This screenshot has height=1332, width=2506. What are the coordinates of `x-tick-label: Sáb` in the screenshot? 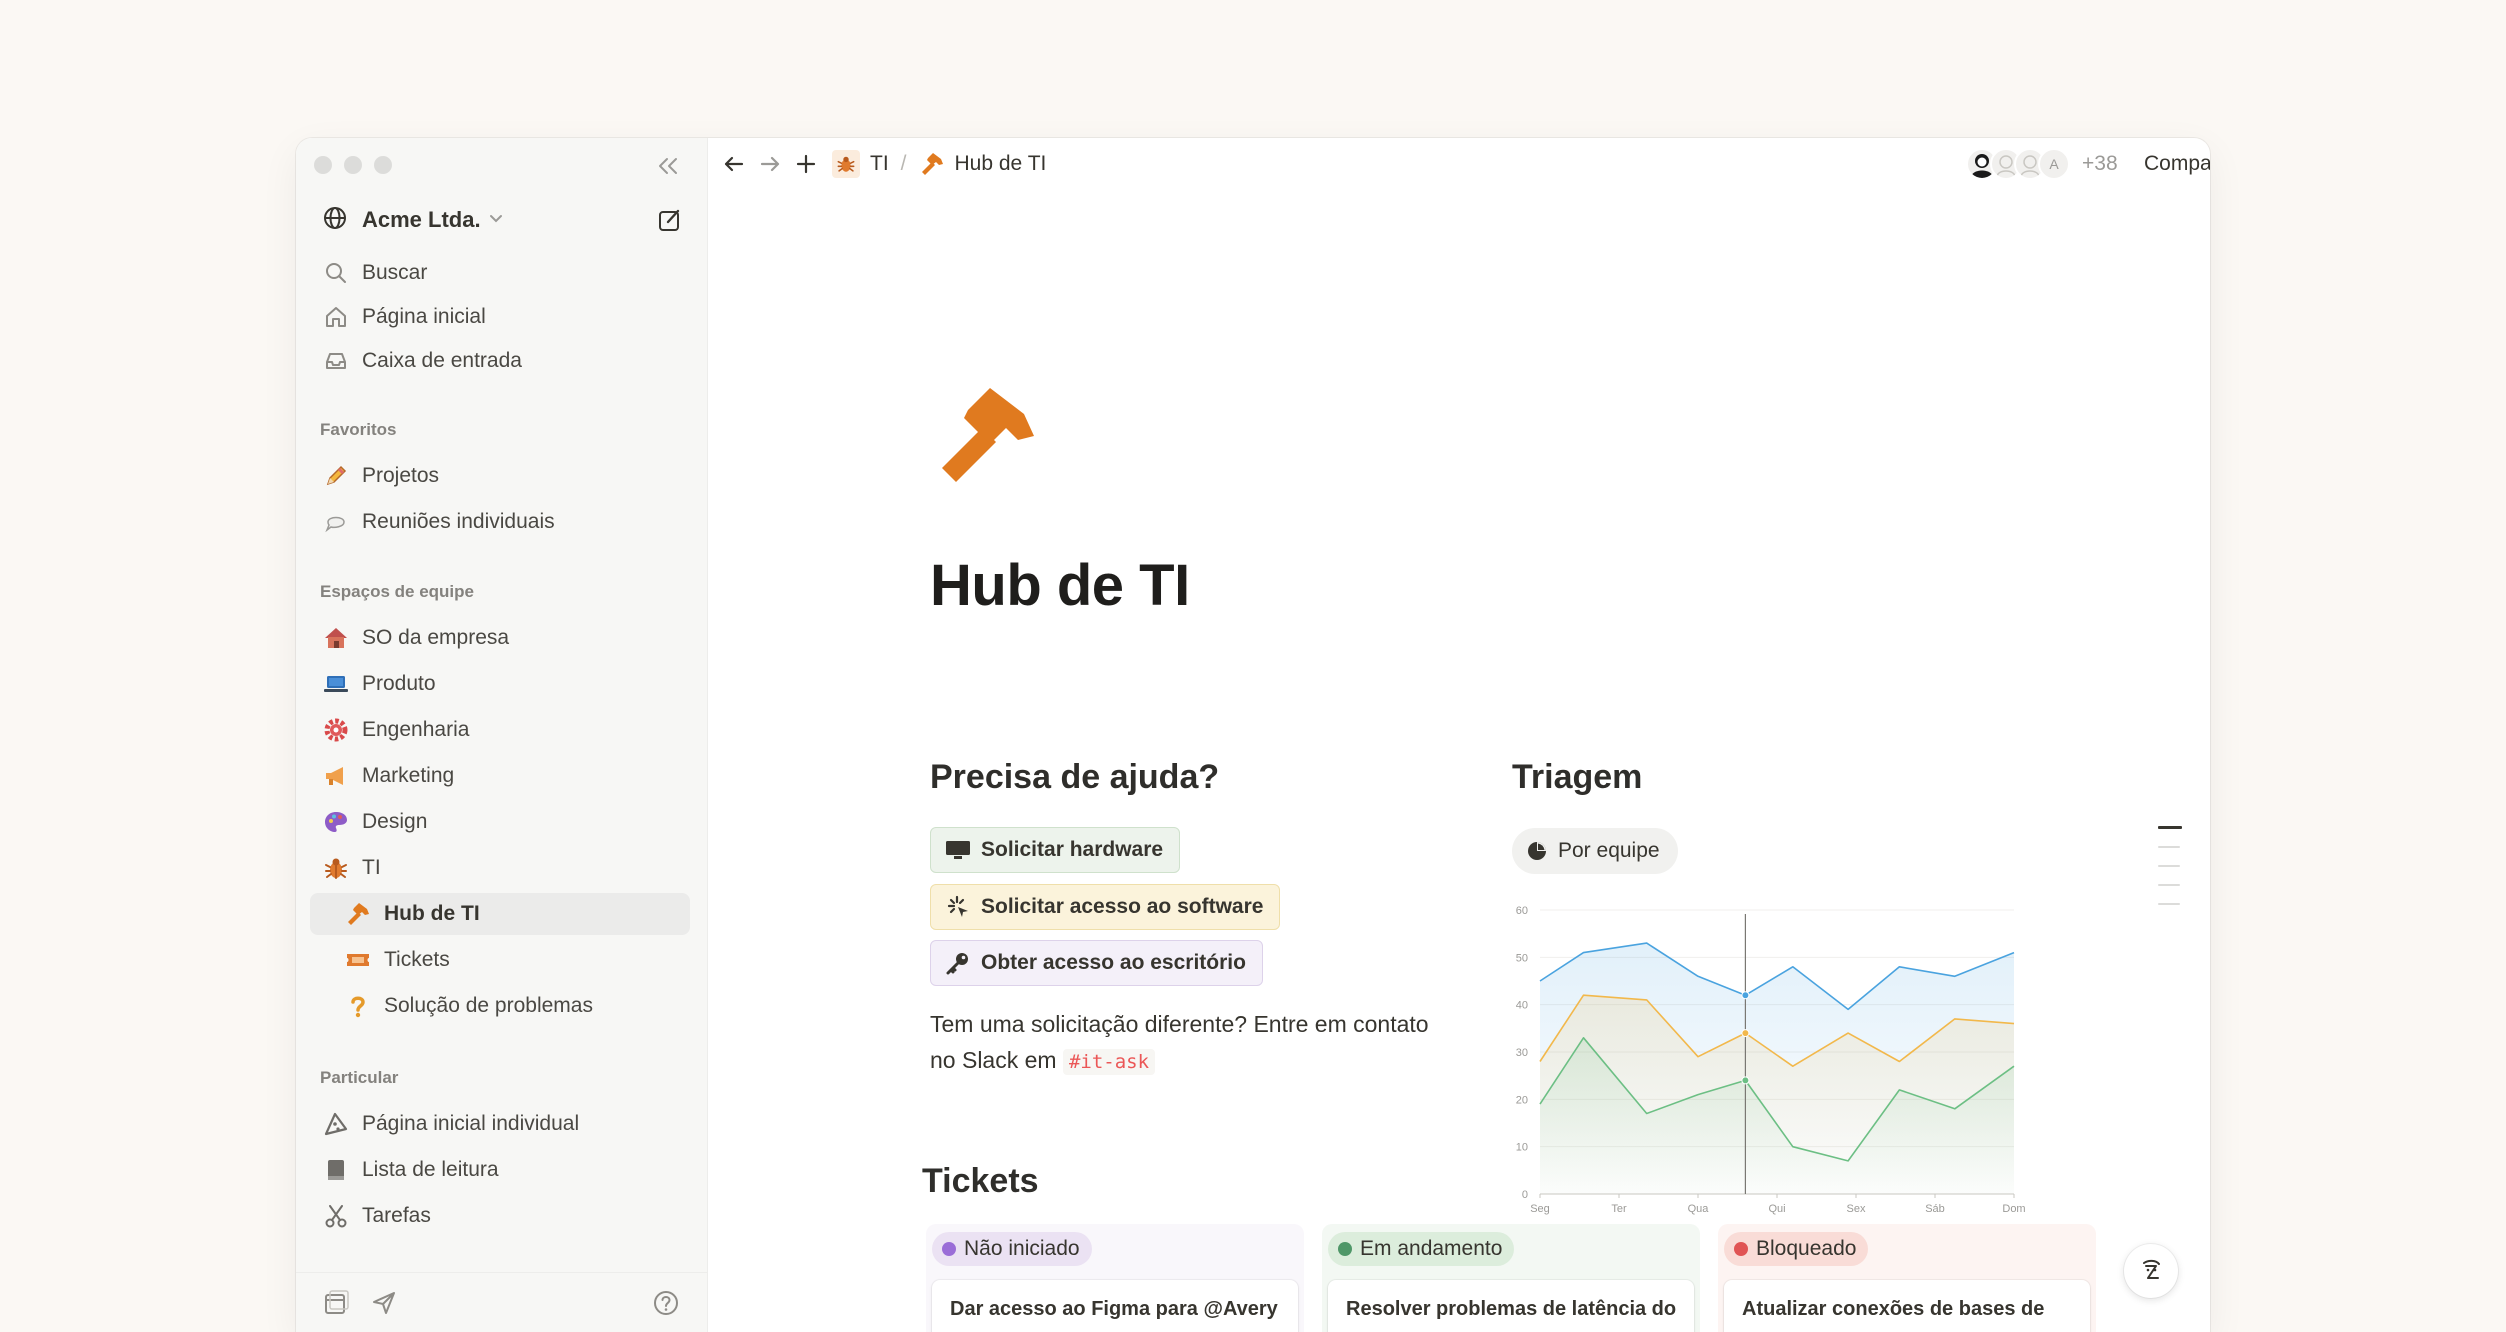 It's located at (1935, 1209).